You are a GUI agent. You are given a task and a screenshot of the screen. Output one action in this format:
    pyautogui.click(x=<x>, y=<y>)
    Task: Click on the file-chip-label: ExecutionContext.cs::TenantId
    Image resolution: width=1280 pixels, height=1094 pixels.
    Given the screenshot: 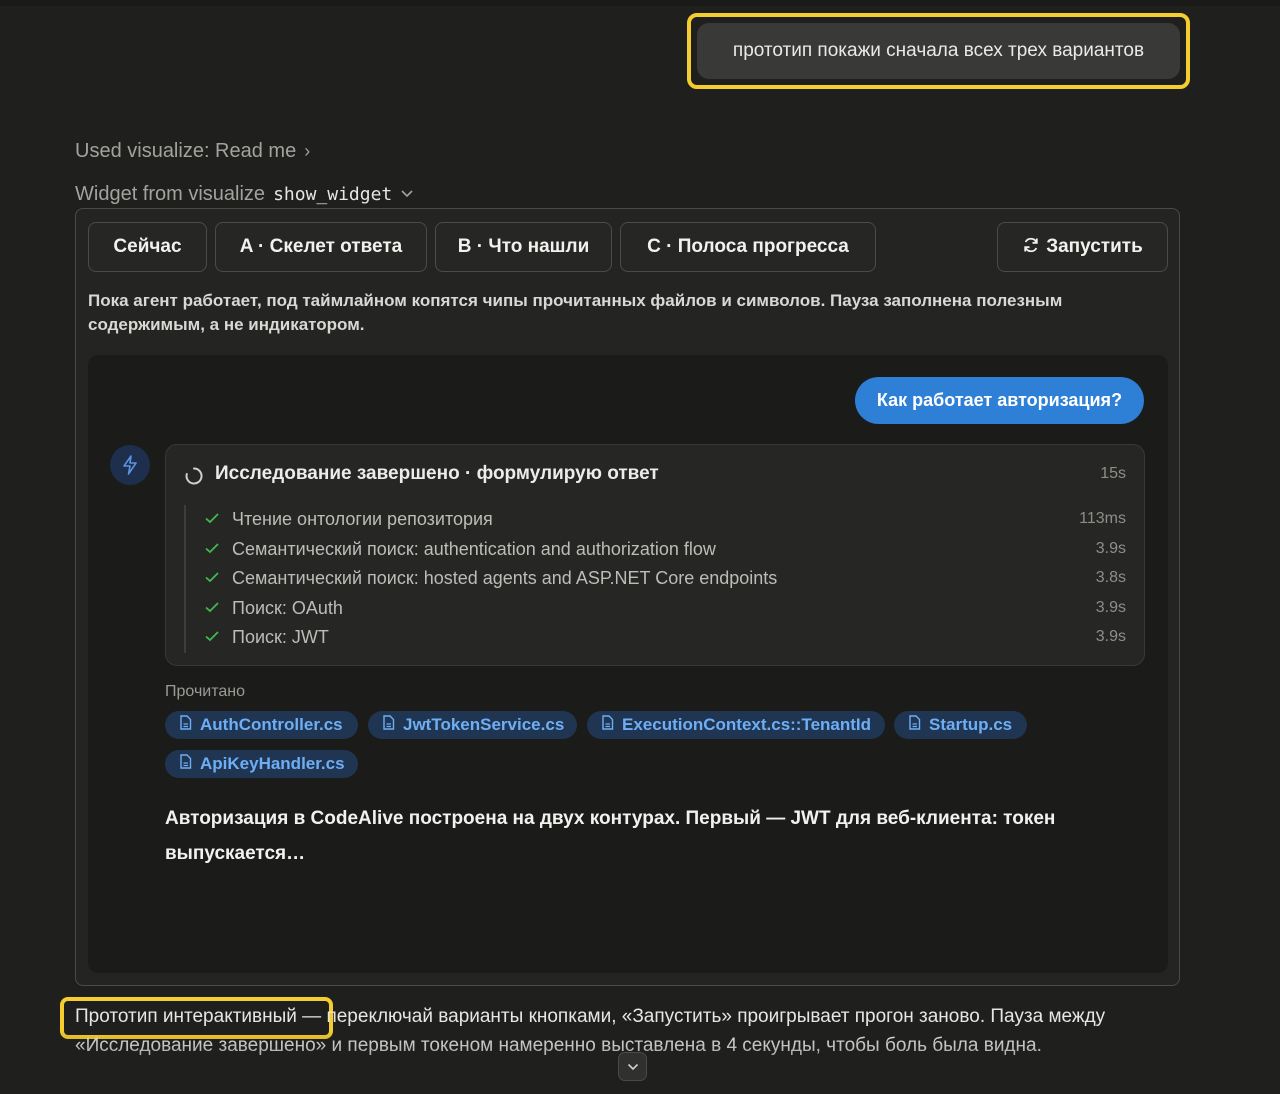 What is the action you would take?
    pyautogui.click(x=747, y=724)
    